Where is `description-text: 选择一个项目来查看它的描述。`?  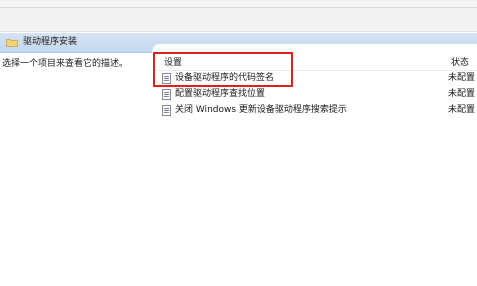 description-text: 选择一个项目来查看它的描述。 is located at coordinates (65, 64).